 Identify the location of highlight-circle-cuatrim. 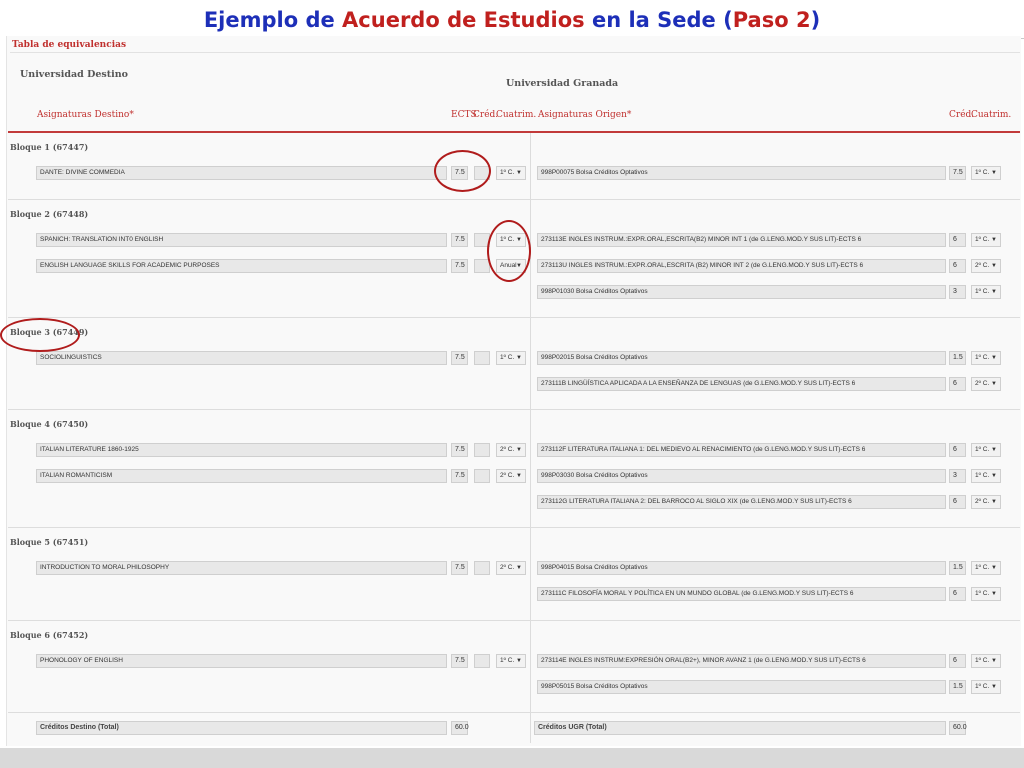
(509, 251).